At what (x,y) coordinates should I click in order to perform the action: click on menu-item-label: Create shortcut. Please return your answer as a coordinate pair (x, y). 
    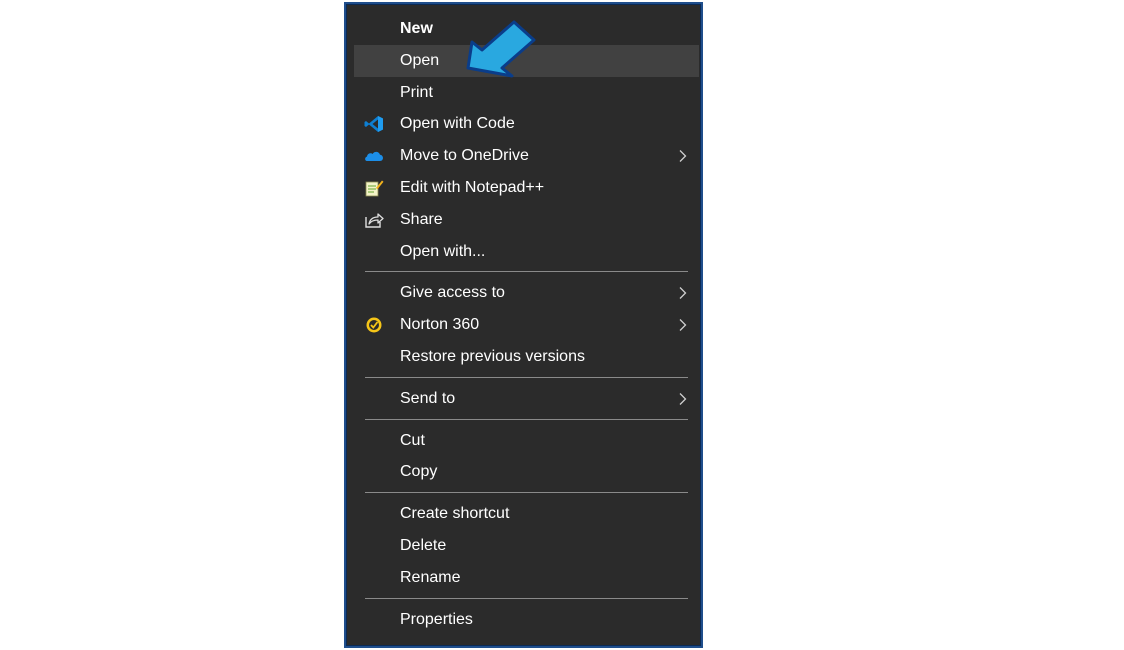
    Looking at the image, I should click on (455, 514).